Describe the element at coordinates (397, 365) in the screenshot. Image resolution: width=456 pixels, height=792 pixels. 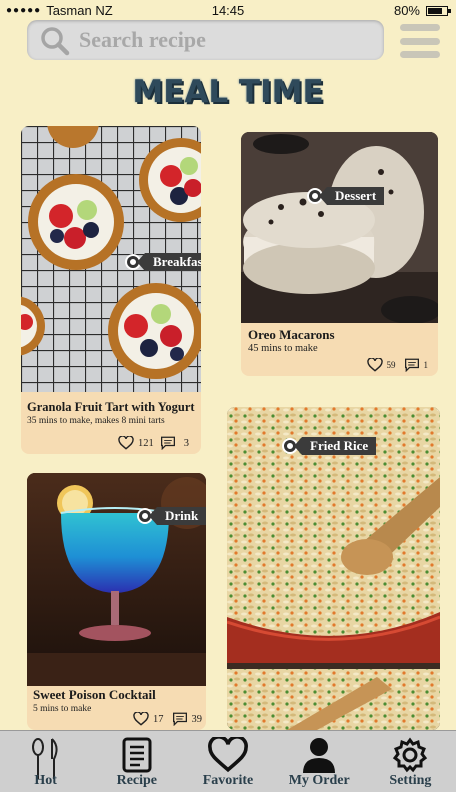
I see `recipe-stats: 59 1` at that location.